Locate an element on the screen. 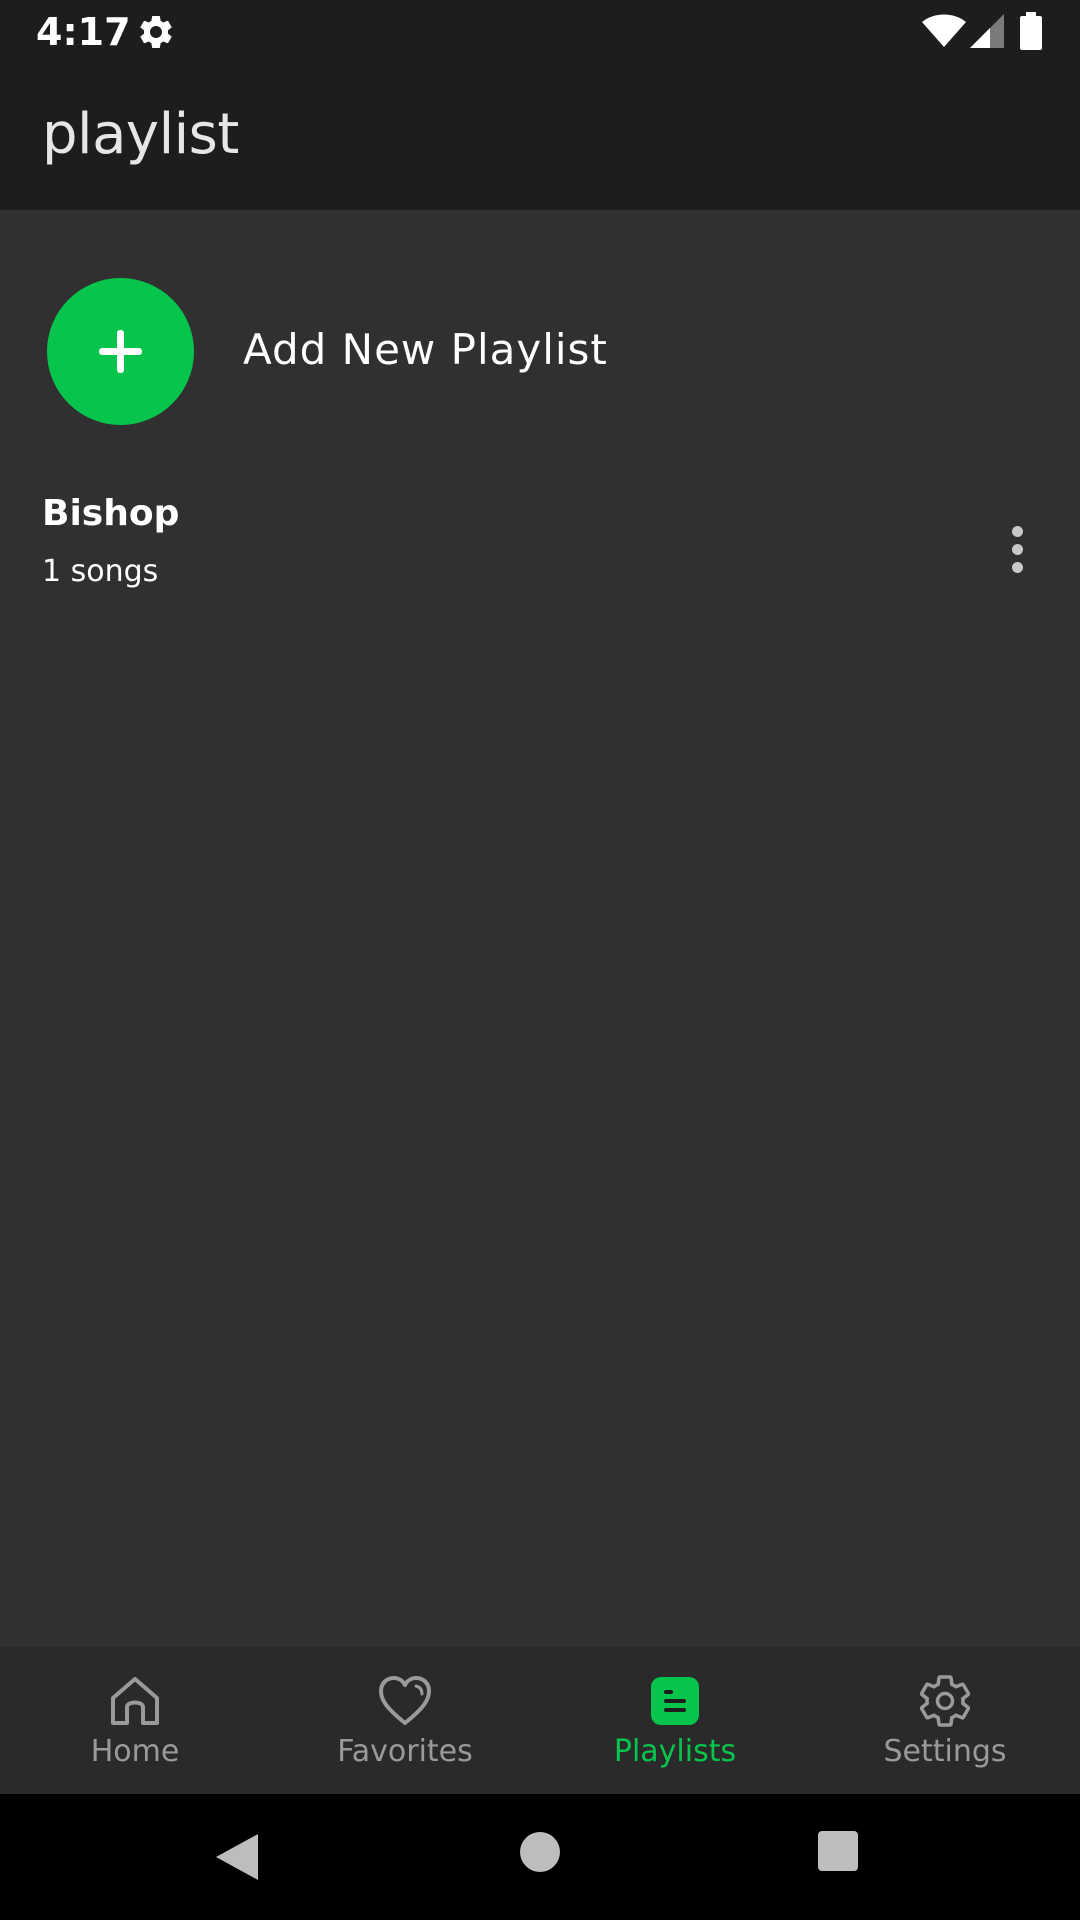  home-circle-icon is located at coordinates (540, 1852).